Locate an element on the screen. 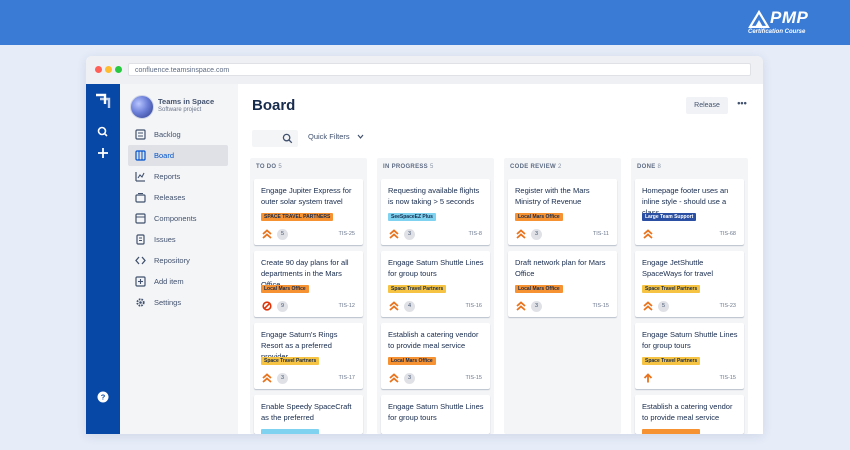 This screenshot has width=850, height=450. epic-tag: Large Team Support is located at coordinates (669, 217).